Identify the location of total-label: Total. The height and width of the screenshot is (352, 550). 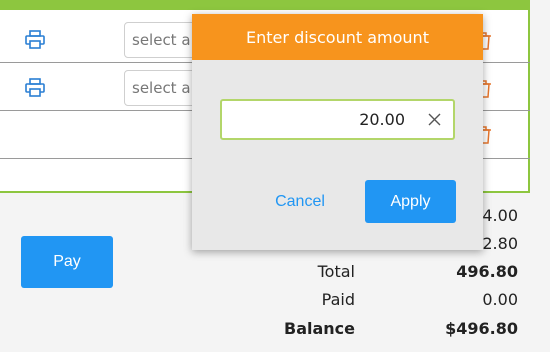
(336, 271).